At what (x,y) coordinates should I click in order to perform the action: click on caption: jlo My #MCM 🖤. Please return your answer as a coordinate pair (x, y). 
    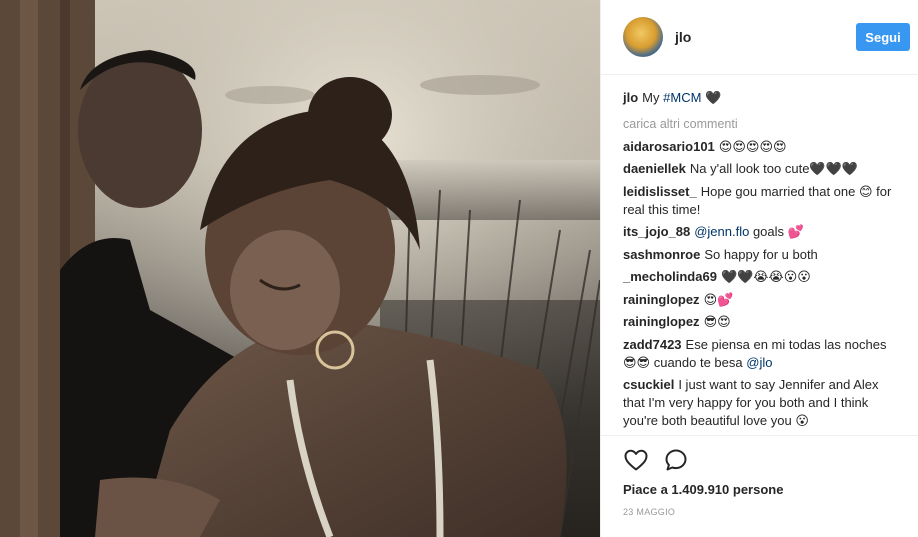
    Looking at the image, I should click on (758, 98).